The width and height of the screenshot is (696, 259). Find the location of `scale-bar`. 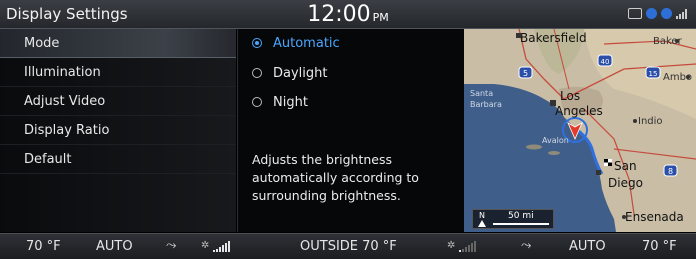

scale-bar is located at coordinates (521, 224).